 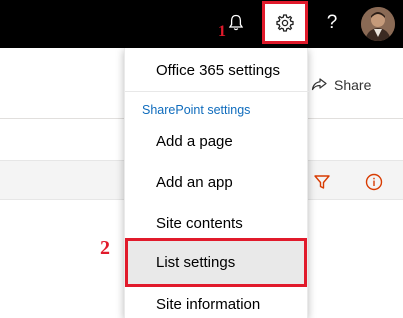 I want to click on step-1-annotation: 1, so click(x=222, y=31).